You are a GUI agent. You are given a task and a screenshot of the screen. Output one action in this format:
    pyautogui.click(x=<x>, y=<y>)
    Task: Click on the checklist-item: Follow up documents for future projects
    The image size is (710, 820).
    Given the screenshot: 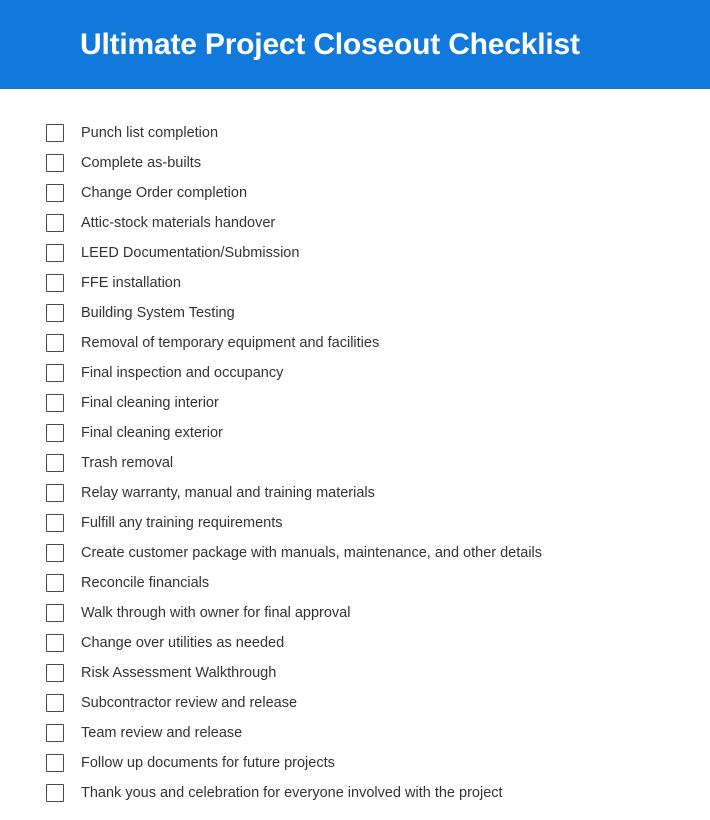 What is the action you would take?
    pyautogui.click(x=355, y=763)
    